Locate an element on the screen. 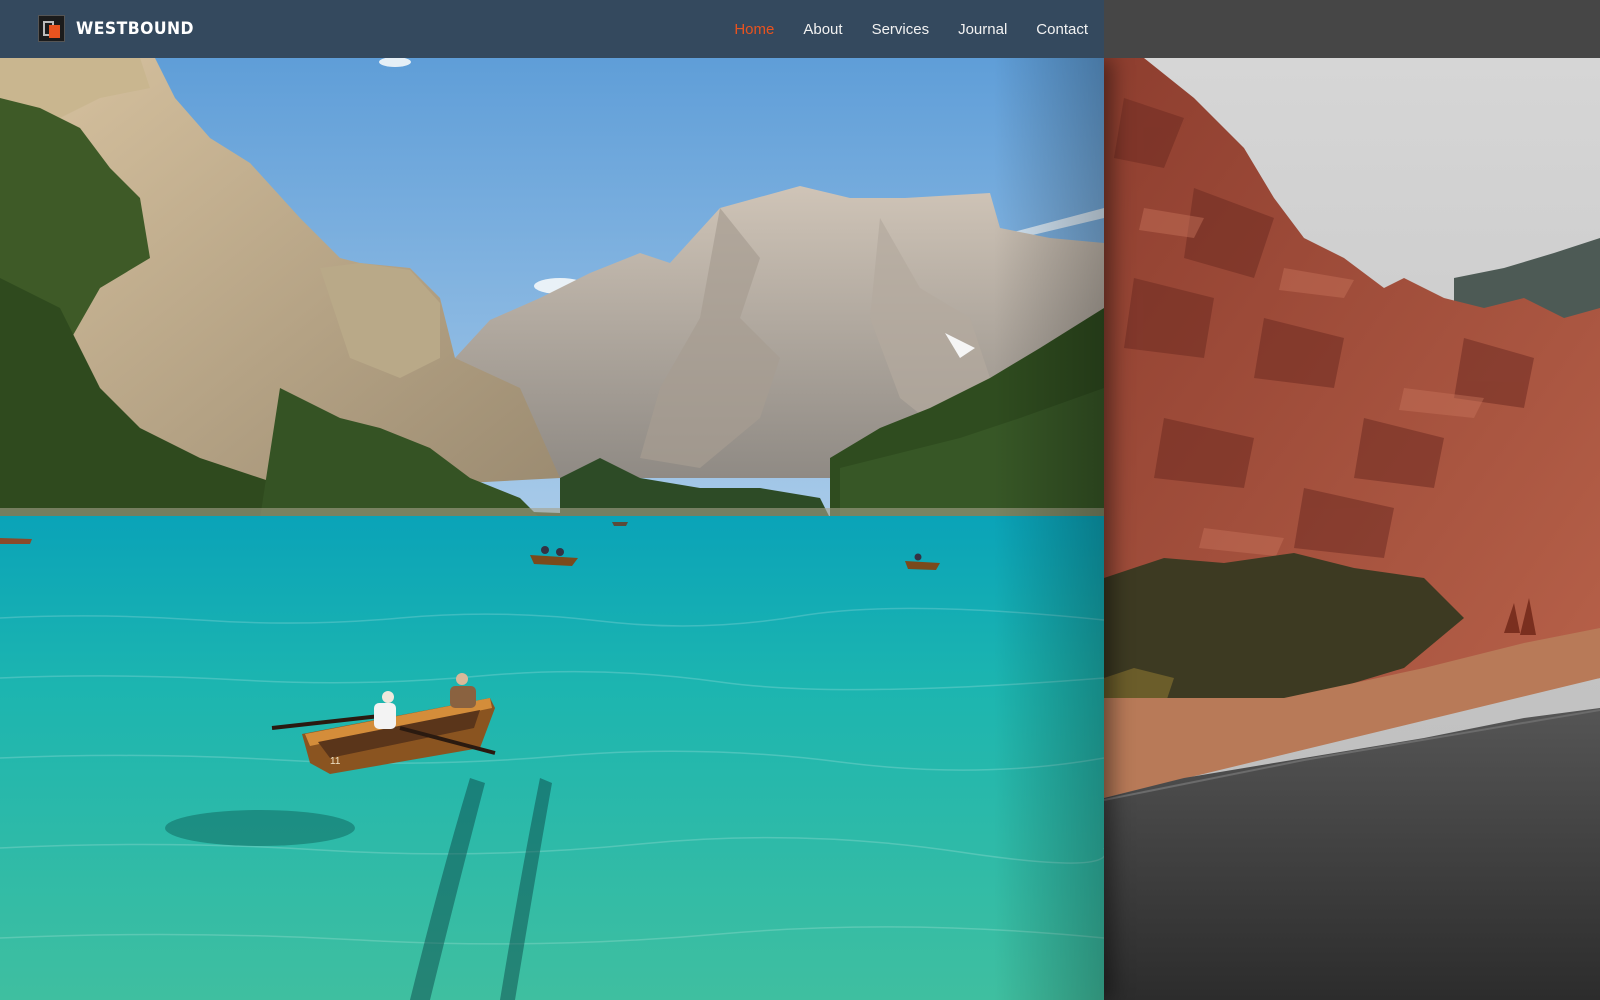 Image resolution: width=1600 pixels, height=1000 pixels. nav-item-contact: Contact is located at coordinates (1062, 29).